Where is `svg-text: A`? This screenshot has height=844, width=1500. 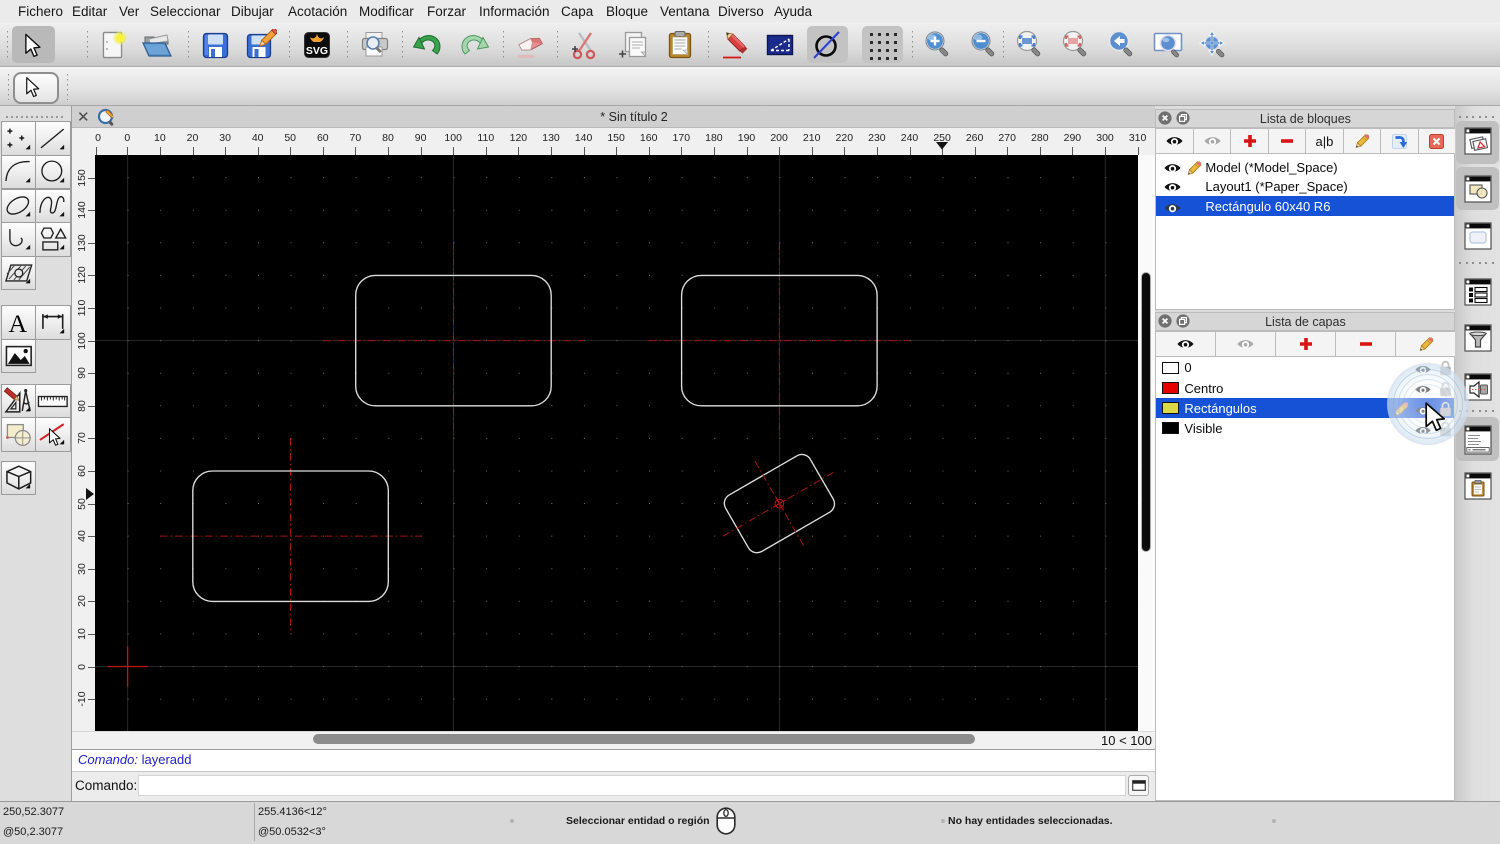 svg-text: A is located at coordinates (17, 322).